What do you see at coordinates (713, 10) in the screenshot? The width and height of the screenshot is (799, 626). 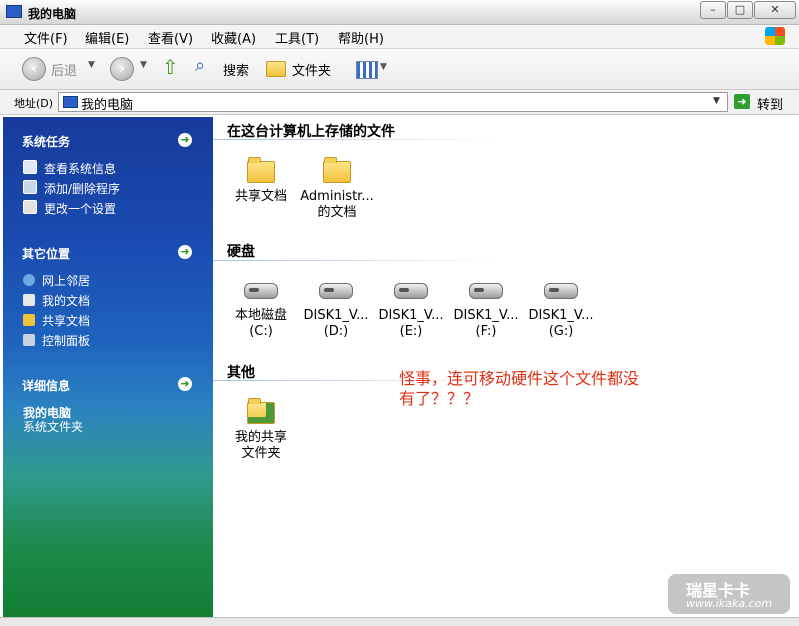 I see `minimize-button: –` at bounding box center [713, 10].